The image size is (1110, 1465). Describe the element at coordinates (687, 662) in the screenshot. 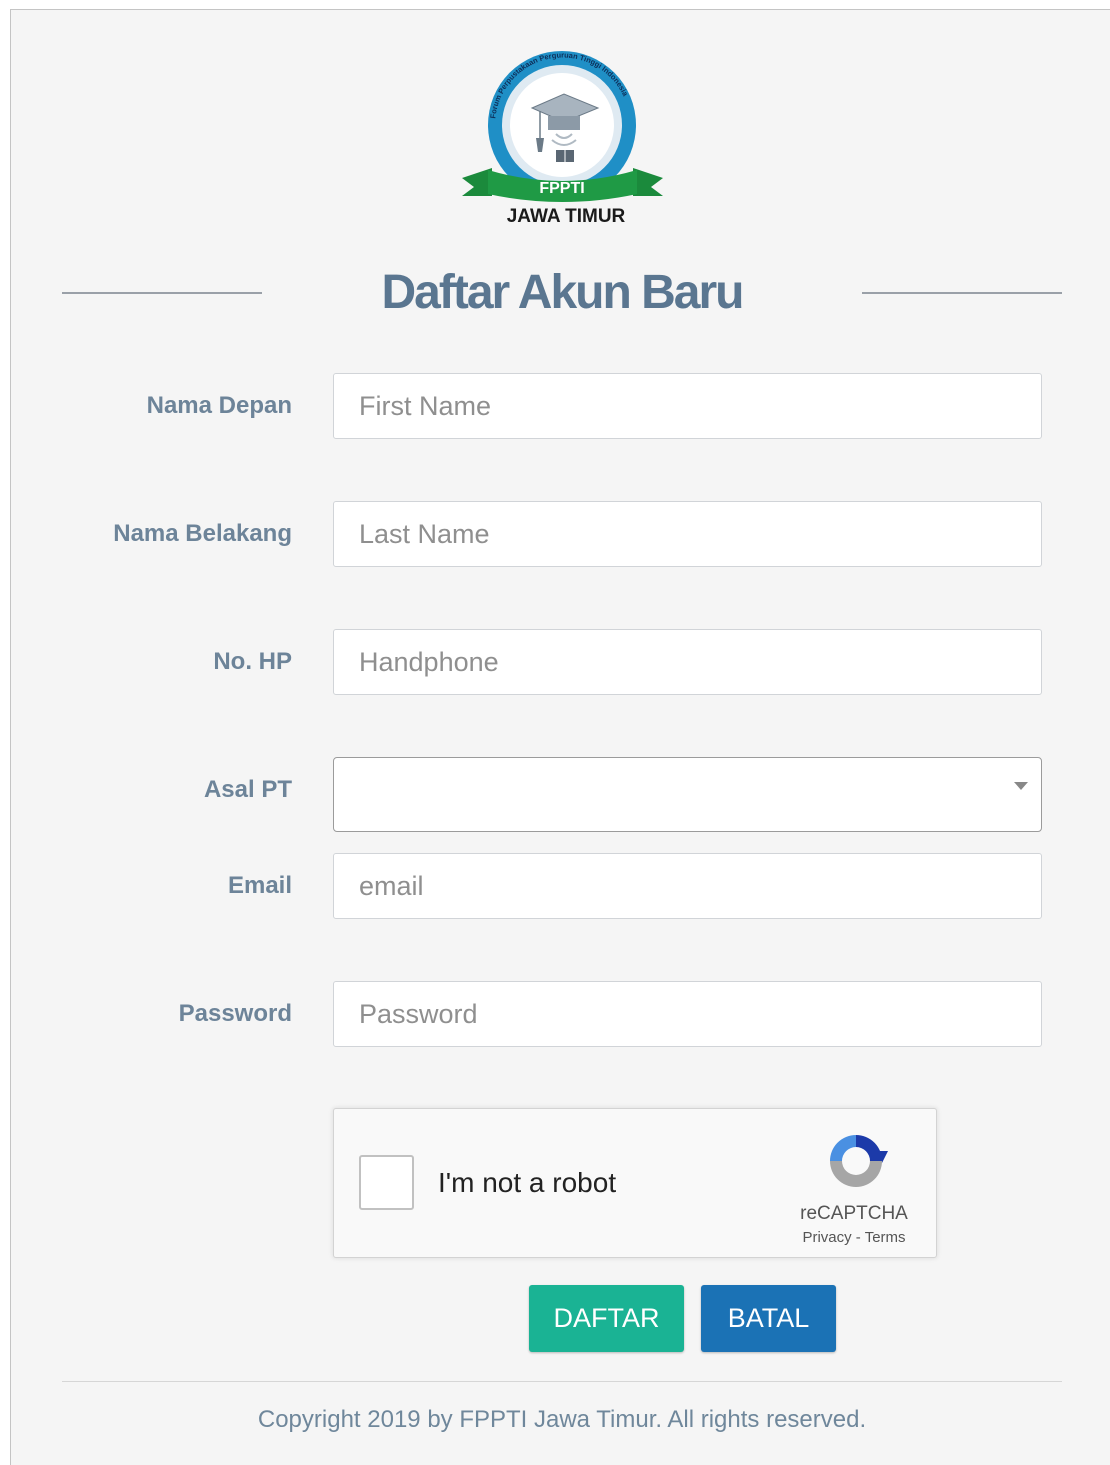

I see `phone-input` at that location.